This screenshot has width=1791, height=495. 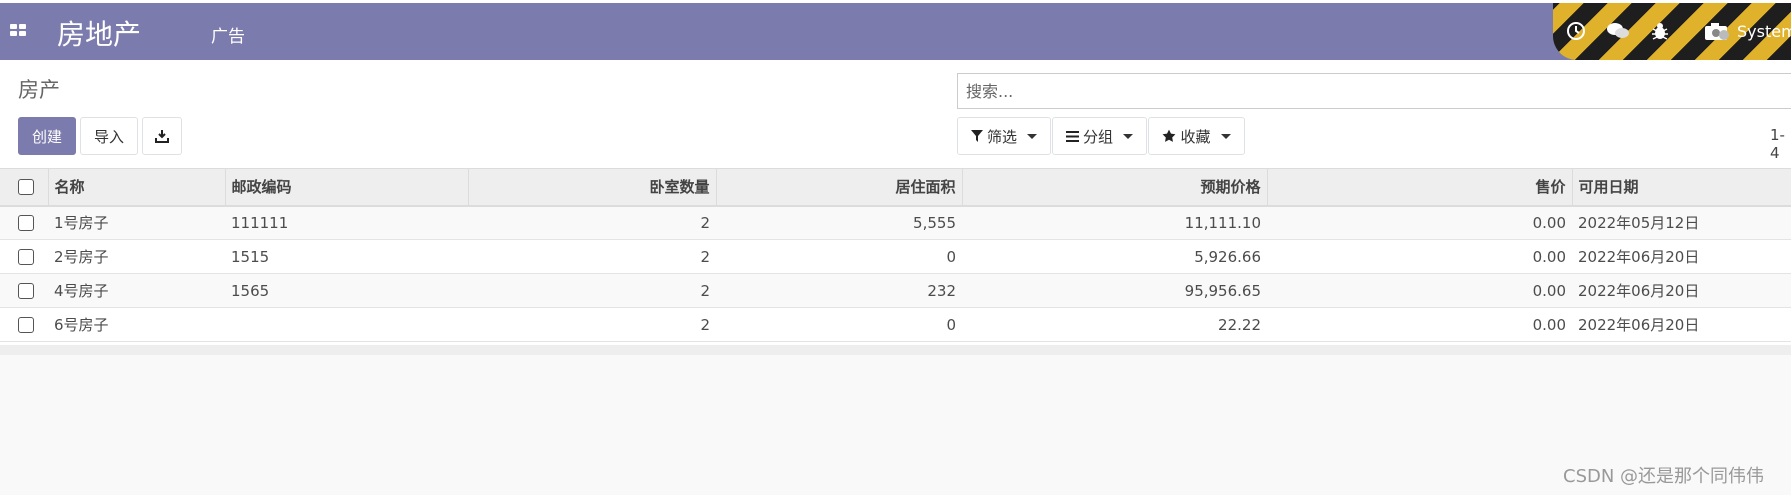 What do you see at coordinates (18, 30) in the screenshot?
I see `apps-icon` at bounding box center [18, 30].